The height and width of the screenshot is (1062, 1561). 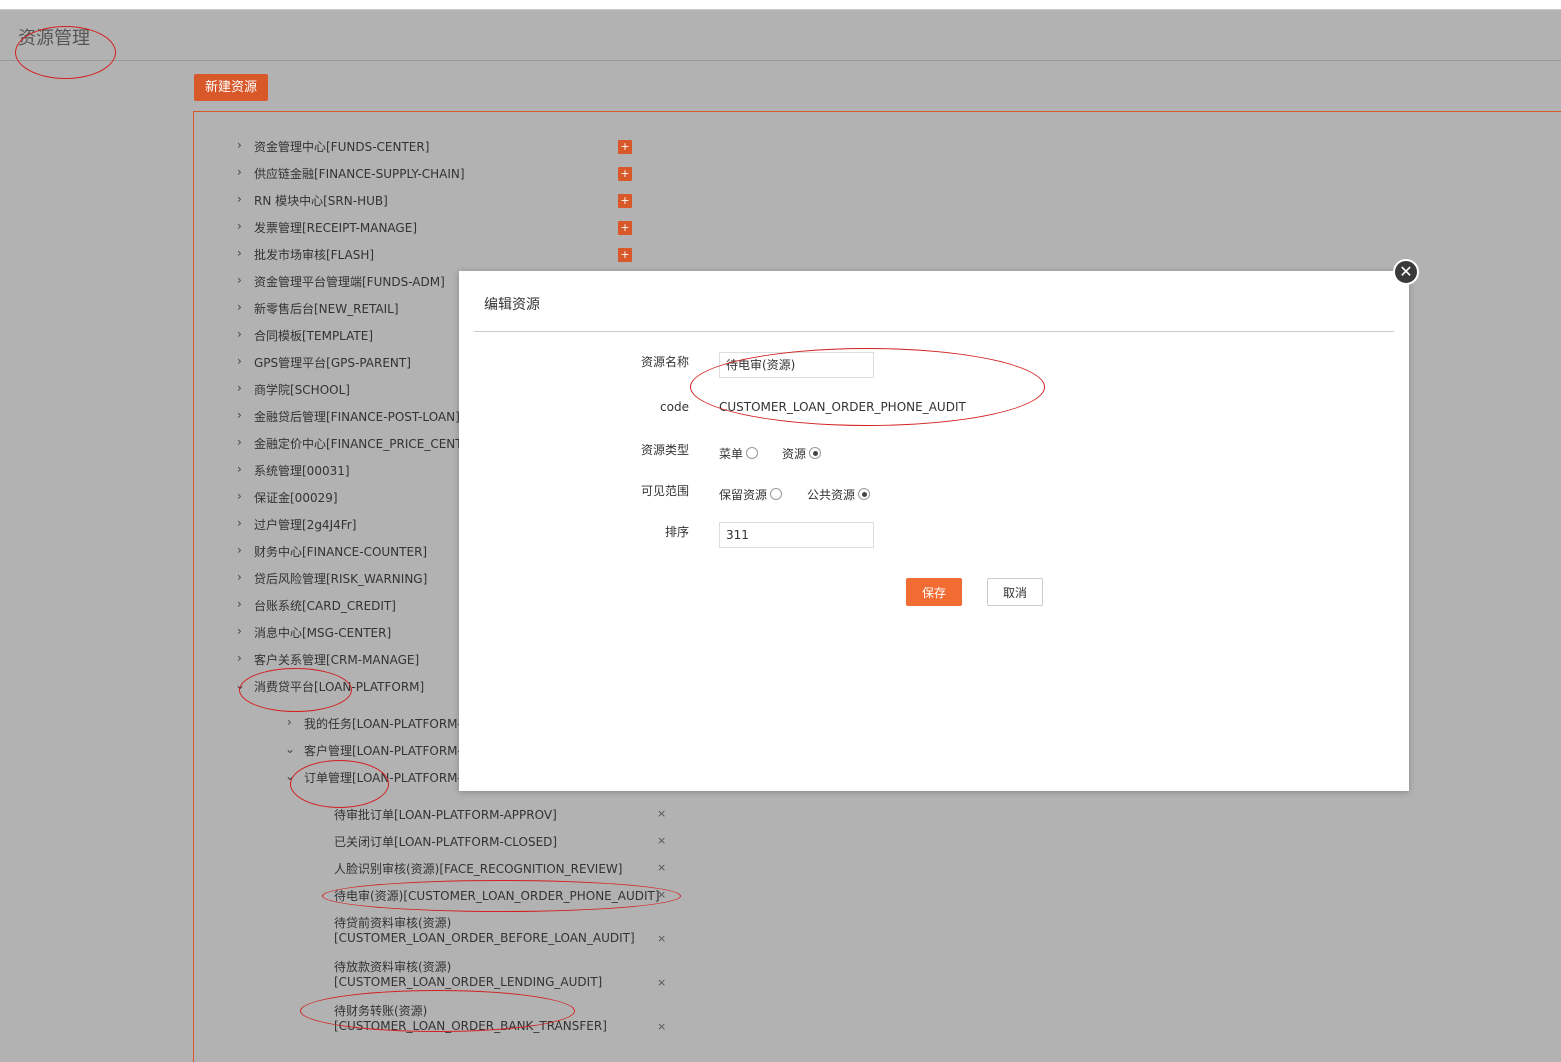 What do you see at coordinates (445, 814) in the screenshot?
I see `tree-leaf-item: 待审批订单[LOAN-PLATFORM-APPROV]` at bounding box center [445, 814].